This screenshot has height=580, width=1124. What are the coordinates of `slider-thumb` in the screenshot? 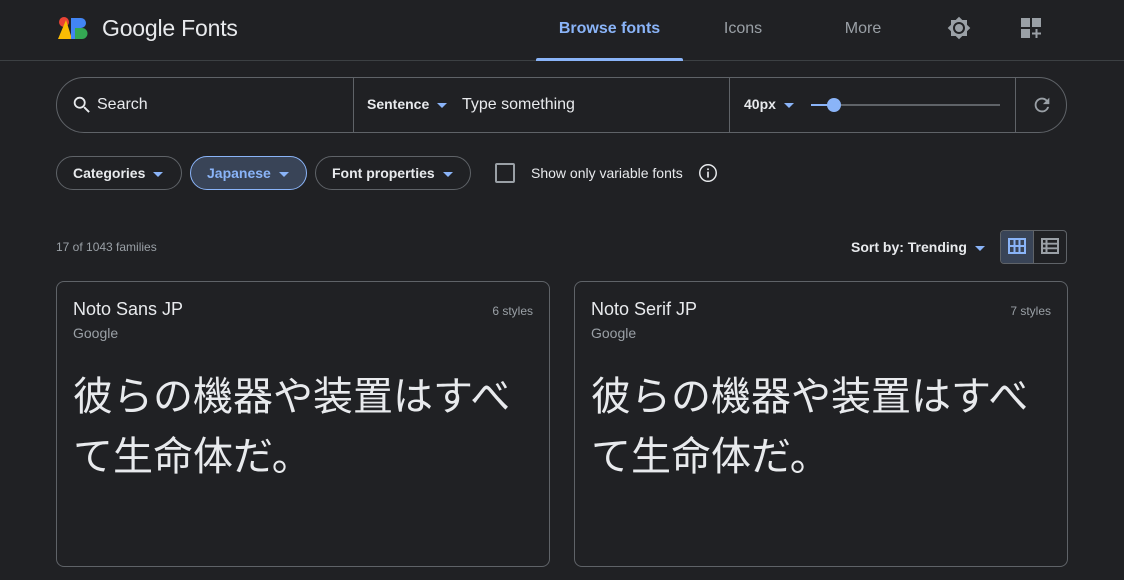 It's located at (833, 105).